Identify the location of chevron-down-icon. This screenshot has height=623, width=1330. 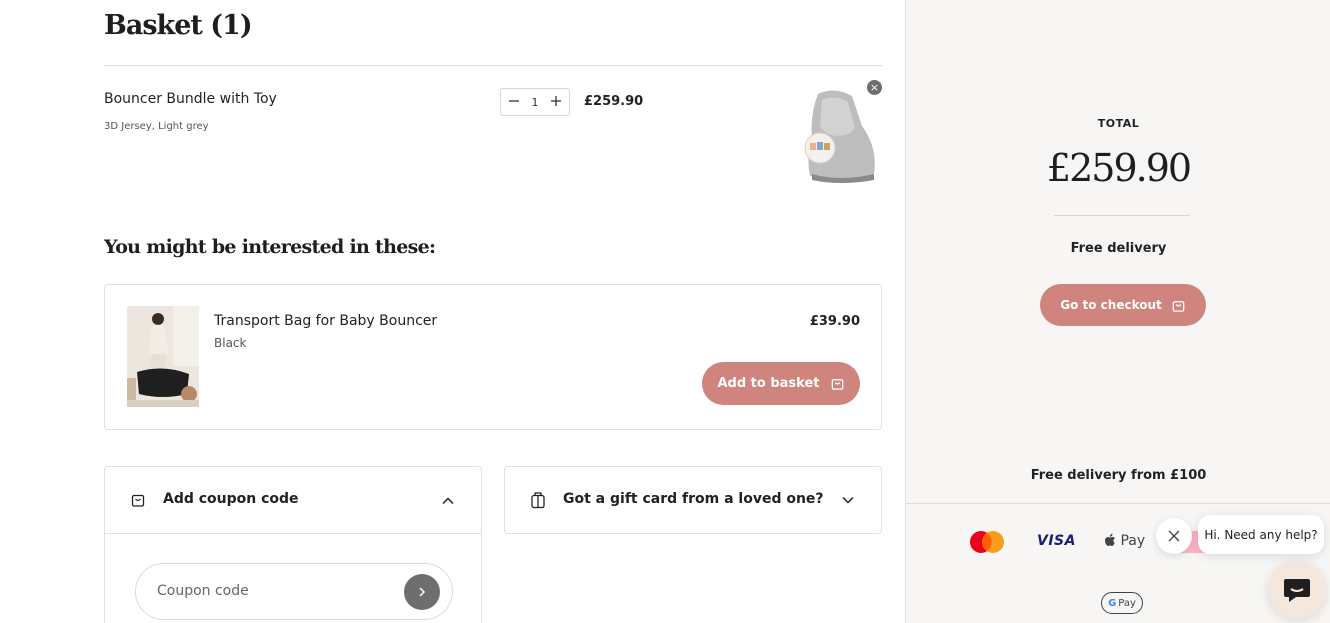
(848, 501).